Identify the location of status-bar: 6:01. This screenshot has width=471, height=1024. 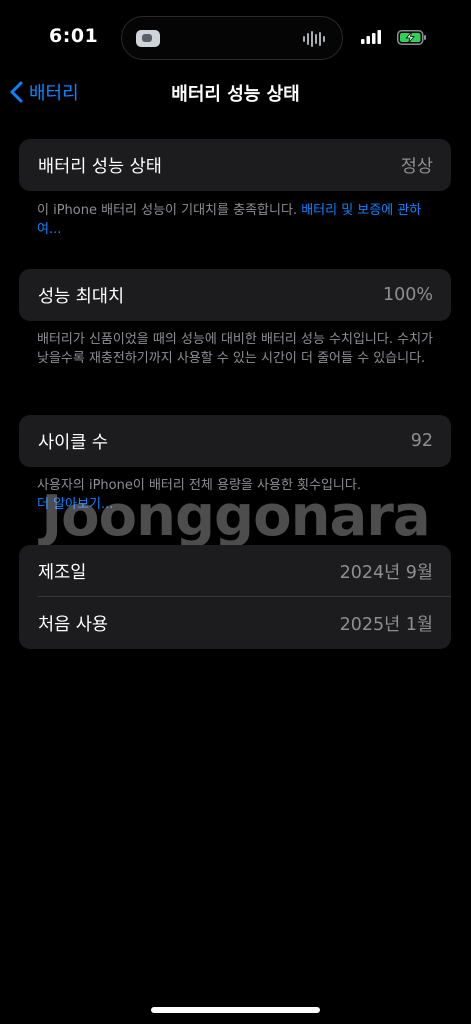
(235, 38).